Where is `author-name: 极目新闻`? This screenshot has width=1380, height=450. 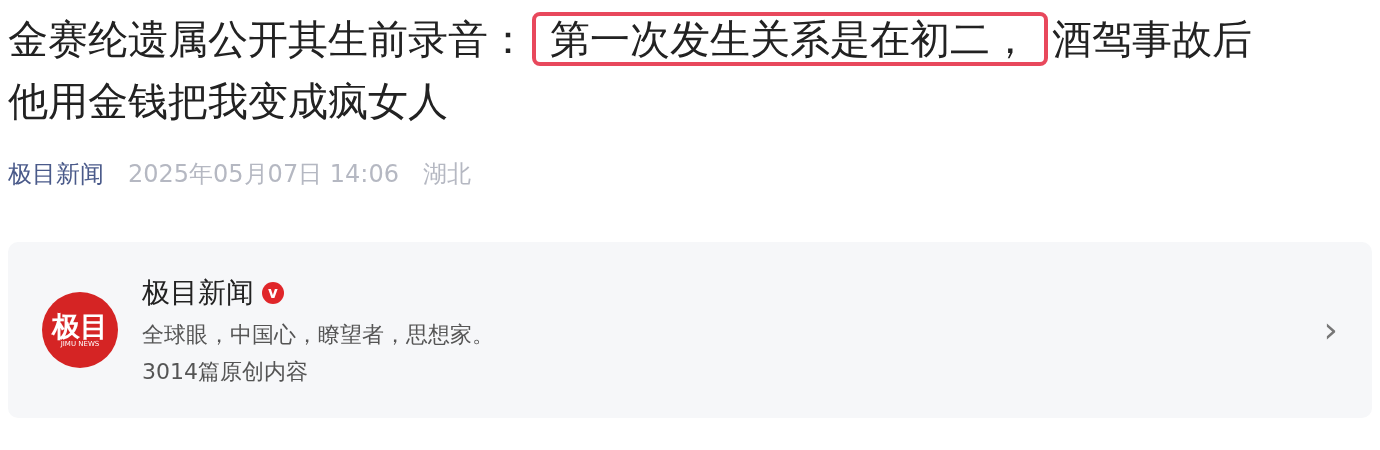 author-name: 极目新闻 is located at coordinates (198, 293).